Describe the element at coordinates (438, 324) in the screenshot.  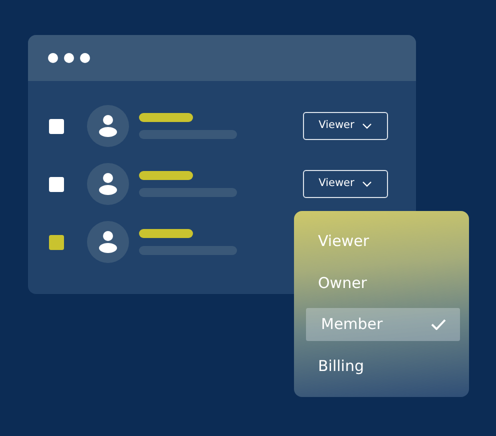
I see `checkmark-icon` at that location.